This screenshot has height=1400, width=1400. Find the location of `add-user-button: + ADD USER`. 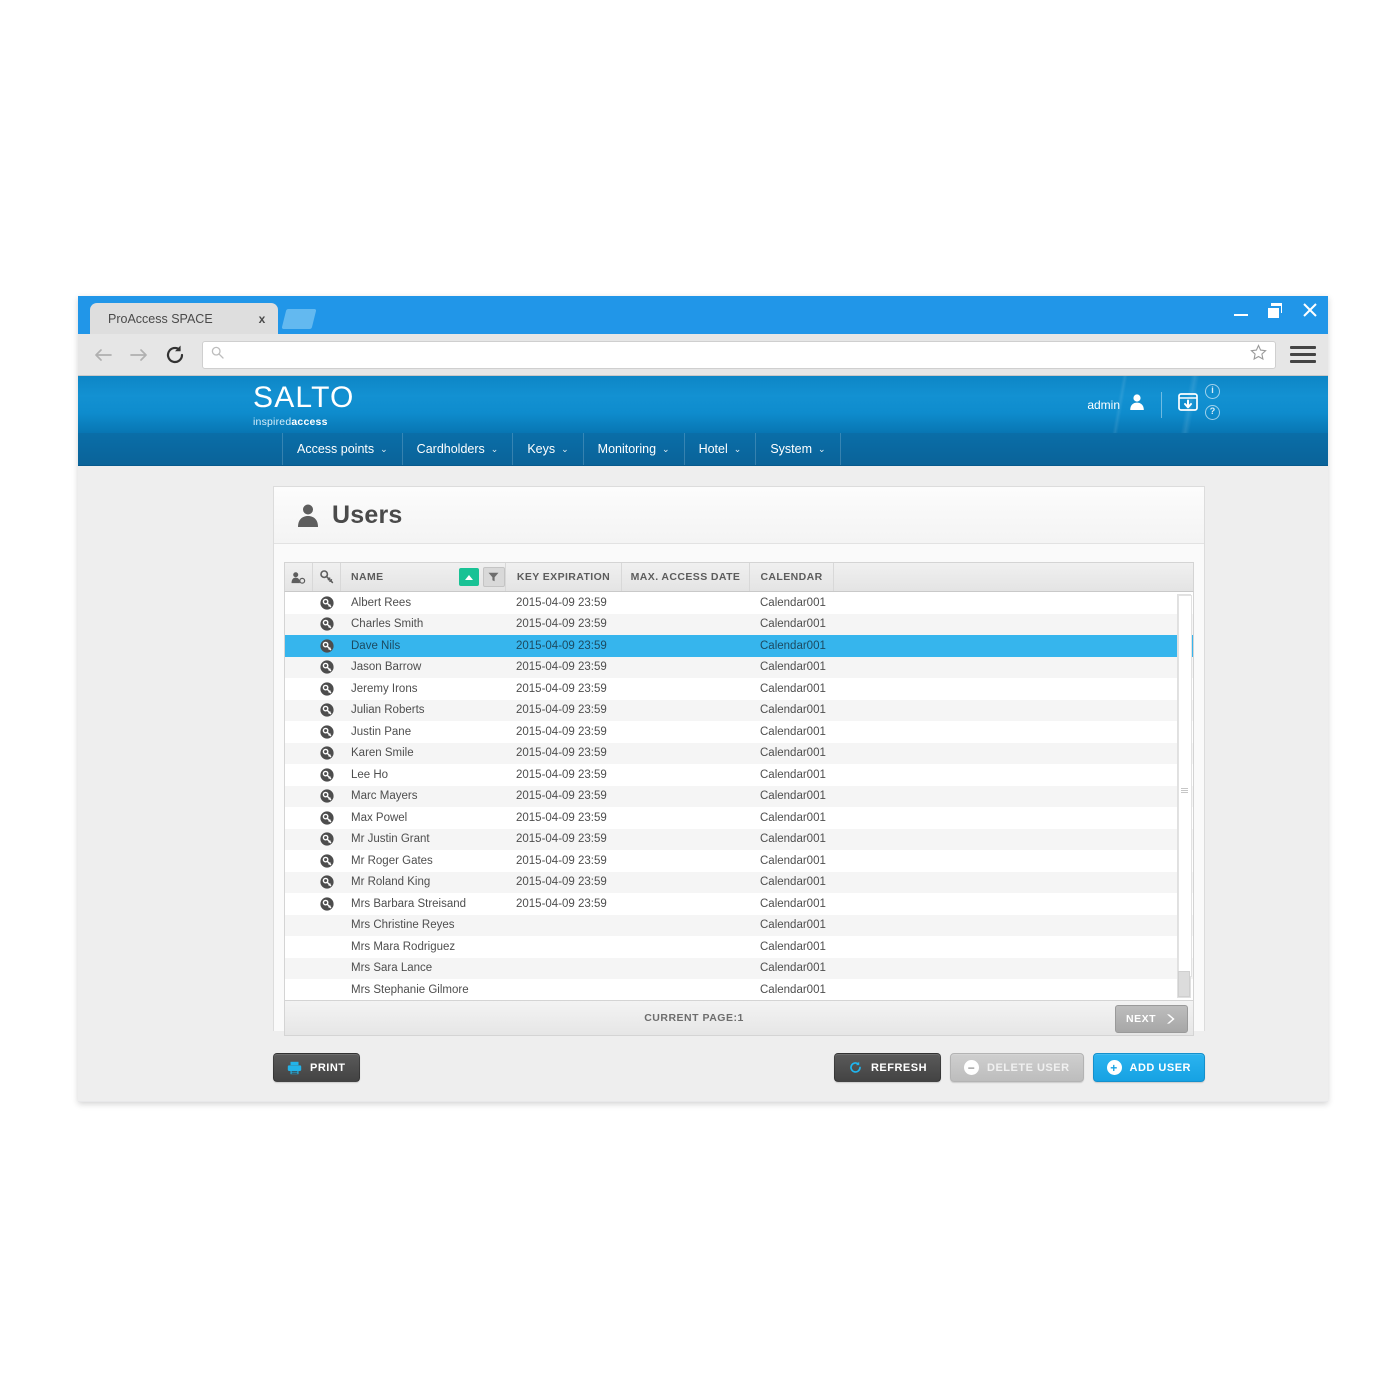

add-user-button: + ADD USER is located at coordinates (1148, 1067).